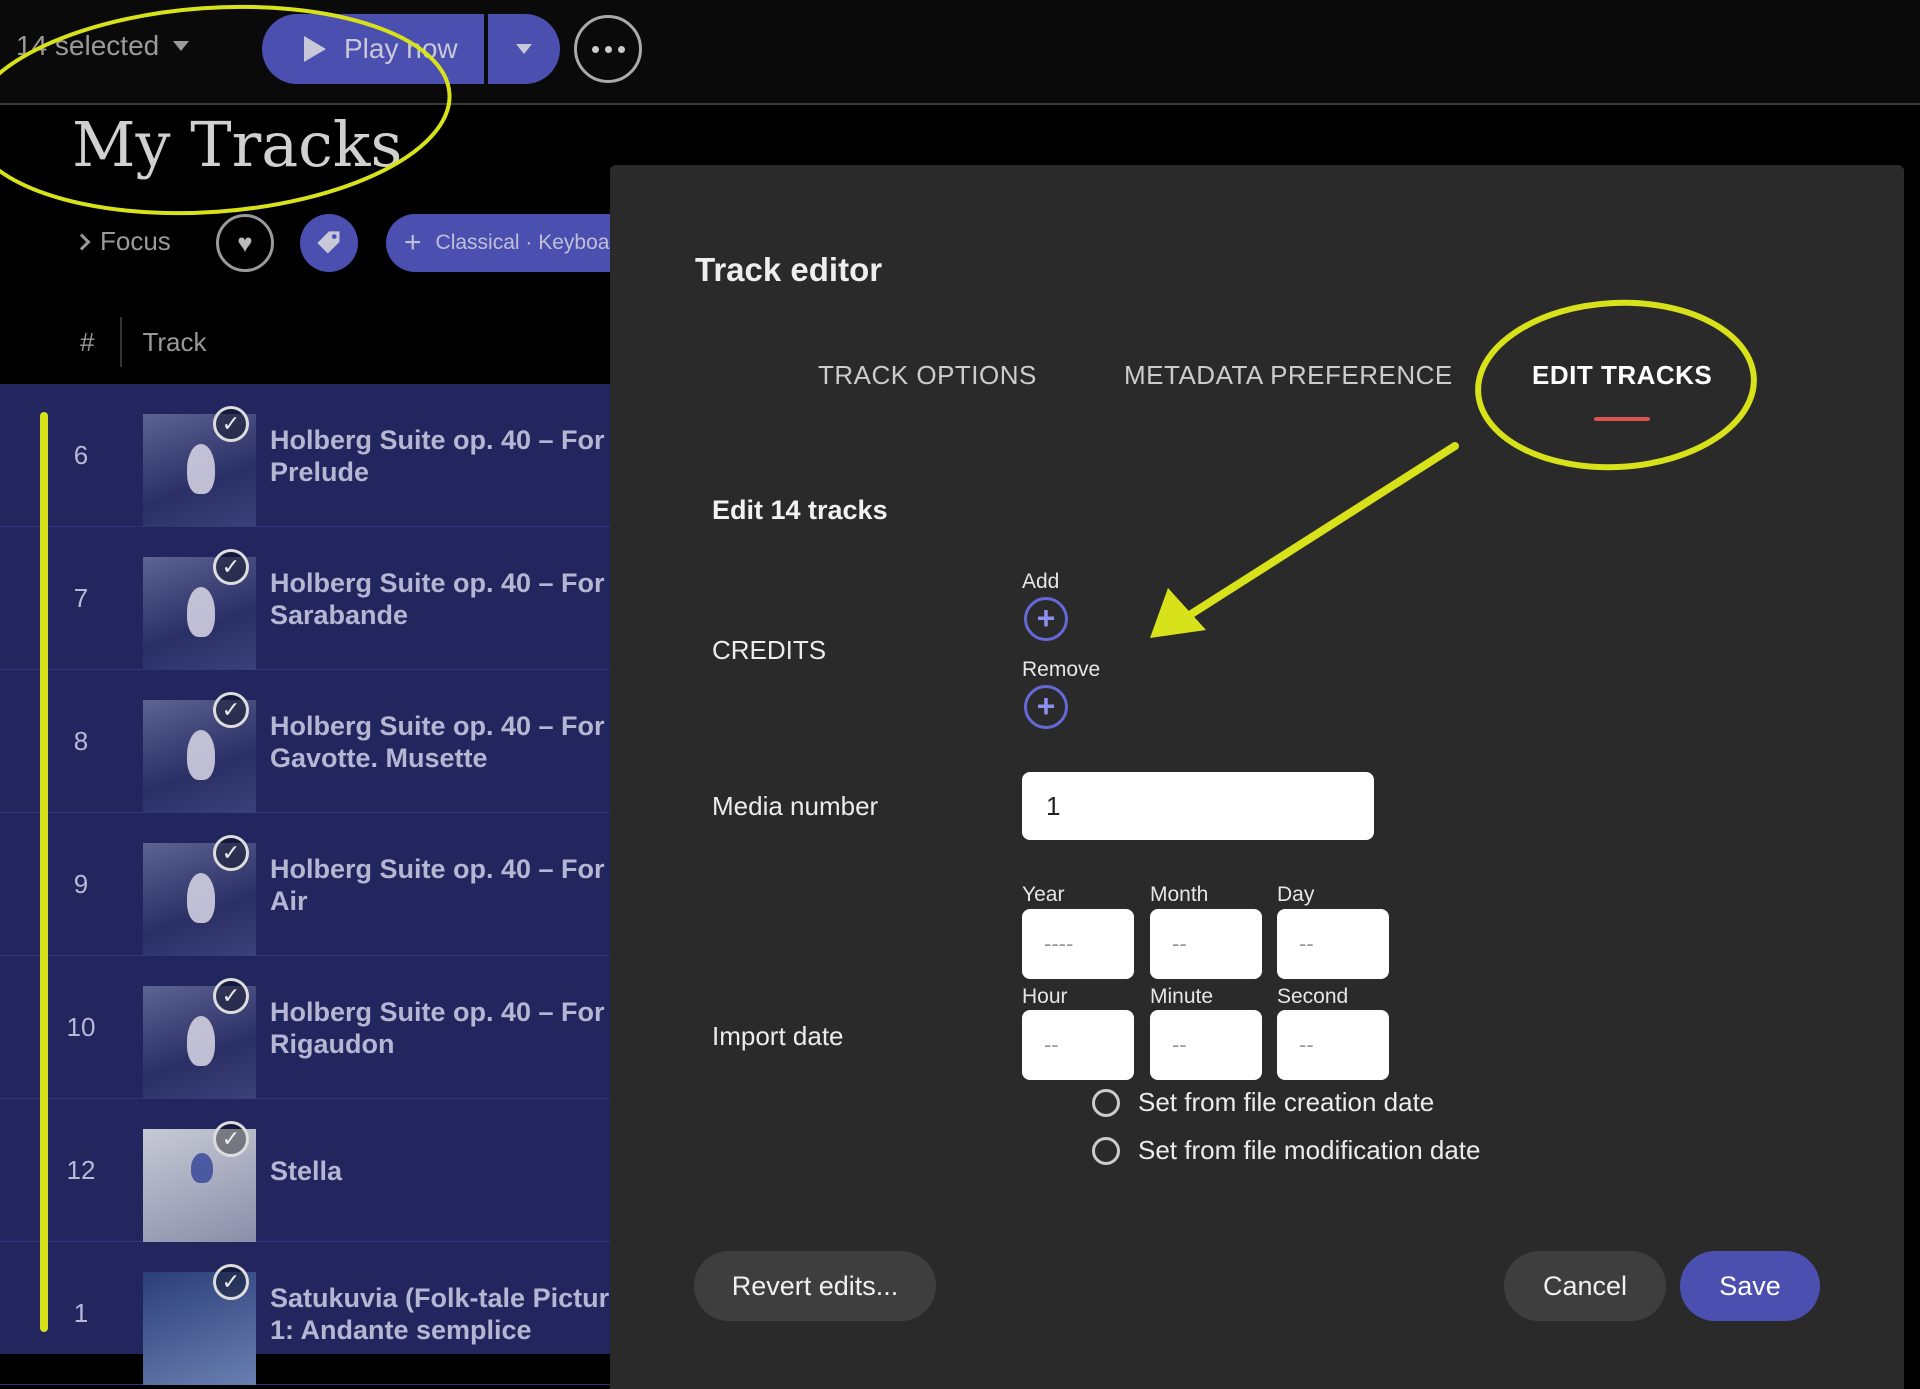 The width and height of the screenshot is (1920, 1389). Describe the element at coordinates (44, 872) in the screenshot. I see `annotation-highlight-bar` at that location.